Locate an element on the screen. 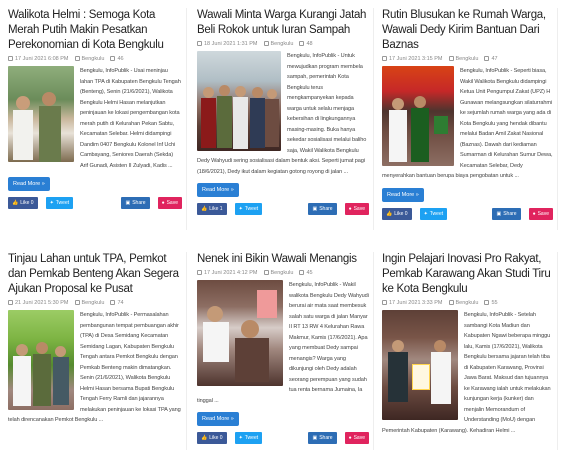  article-meta: 18 Juni 2021 1:31 PM Bengkulu 48 is located at coordinates (283, 44).